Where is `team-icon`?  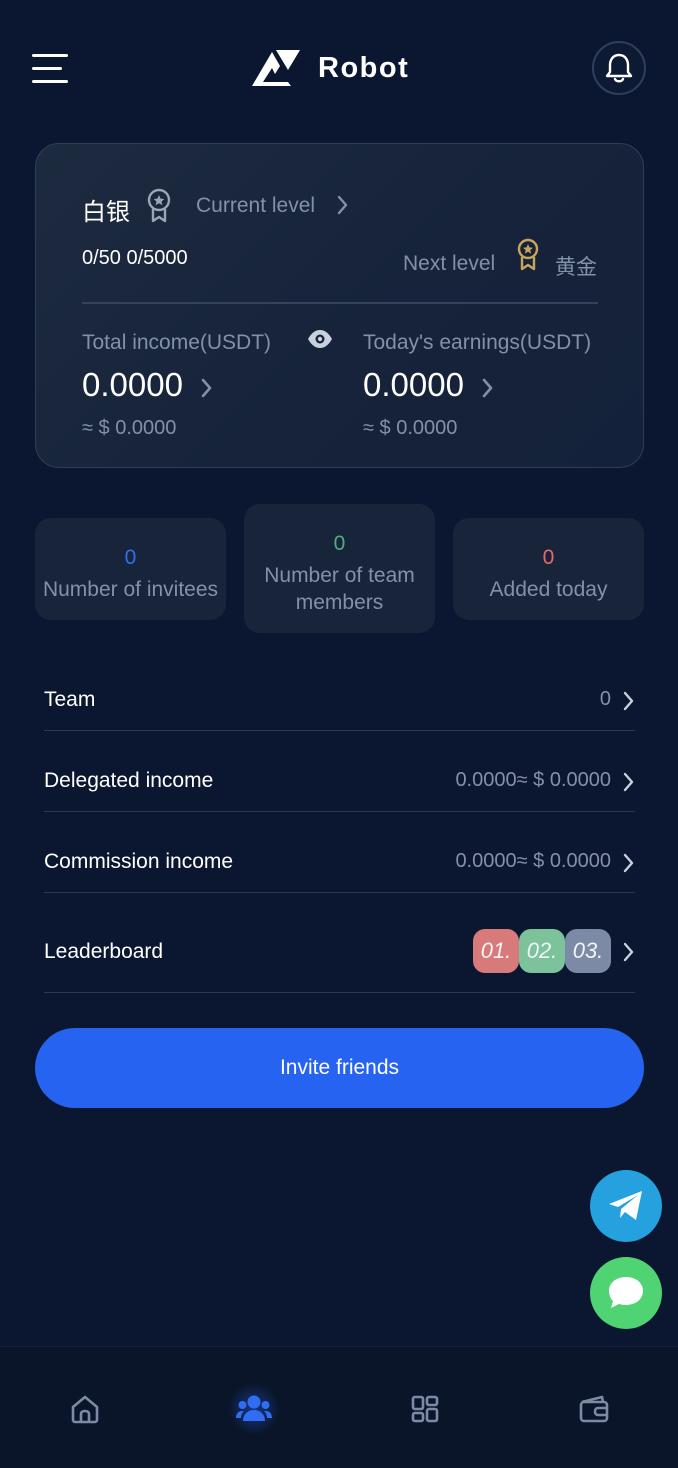 team-icon is located at coordinates (254, 1408).